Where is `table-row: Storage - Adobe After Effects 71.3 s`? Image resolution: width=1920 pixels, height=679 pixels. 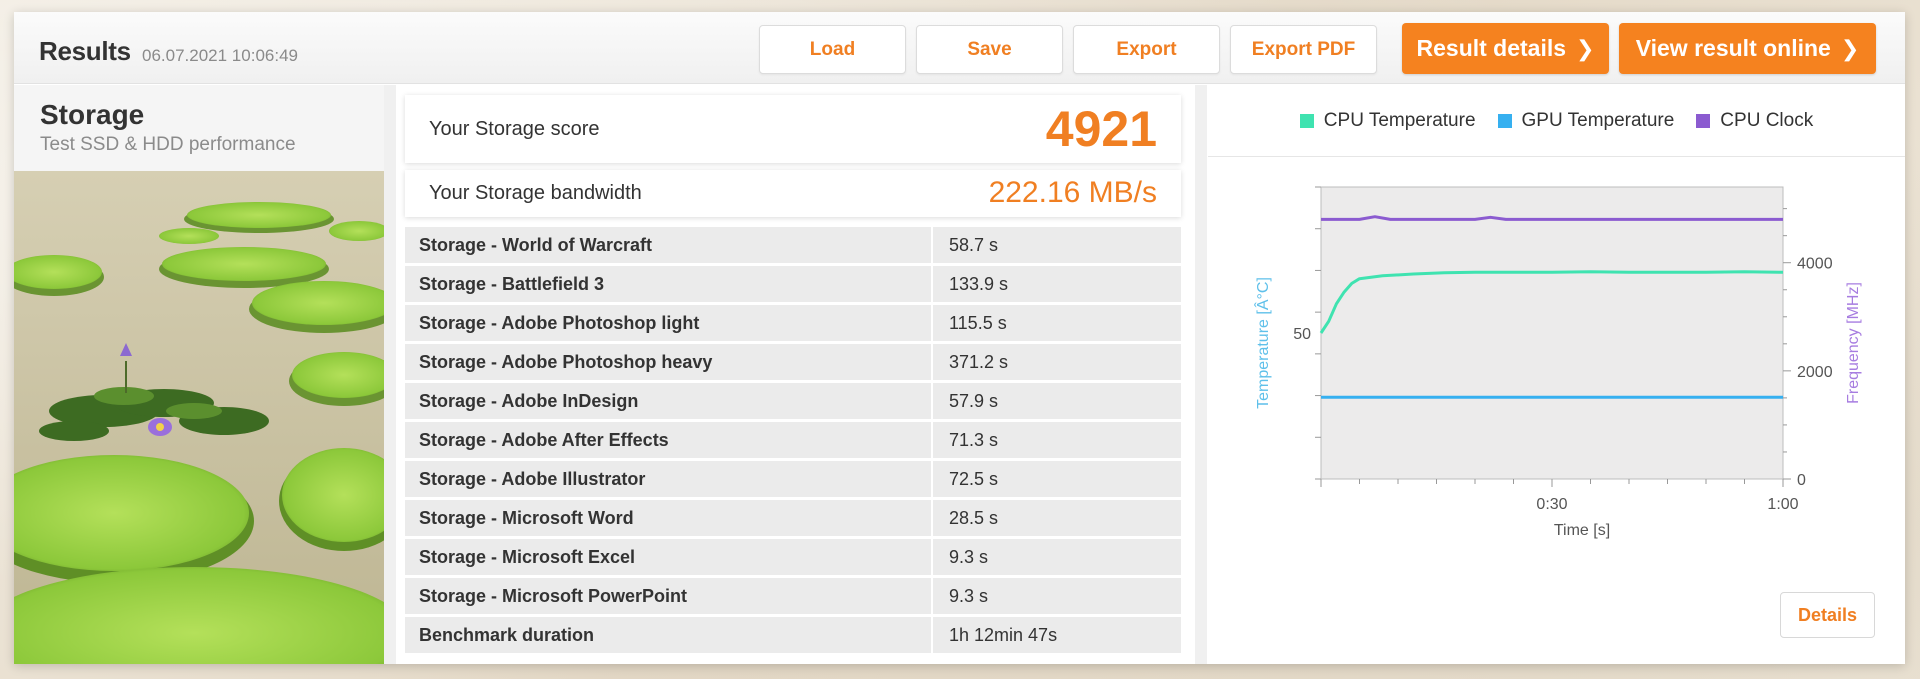
table-row: Storage - Adobe After Effects 71.3 s is located at coordinates (793, 440).